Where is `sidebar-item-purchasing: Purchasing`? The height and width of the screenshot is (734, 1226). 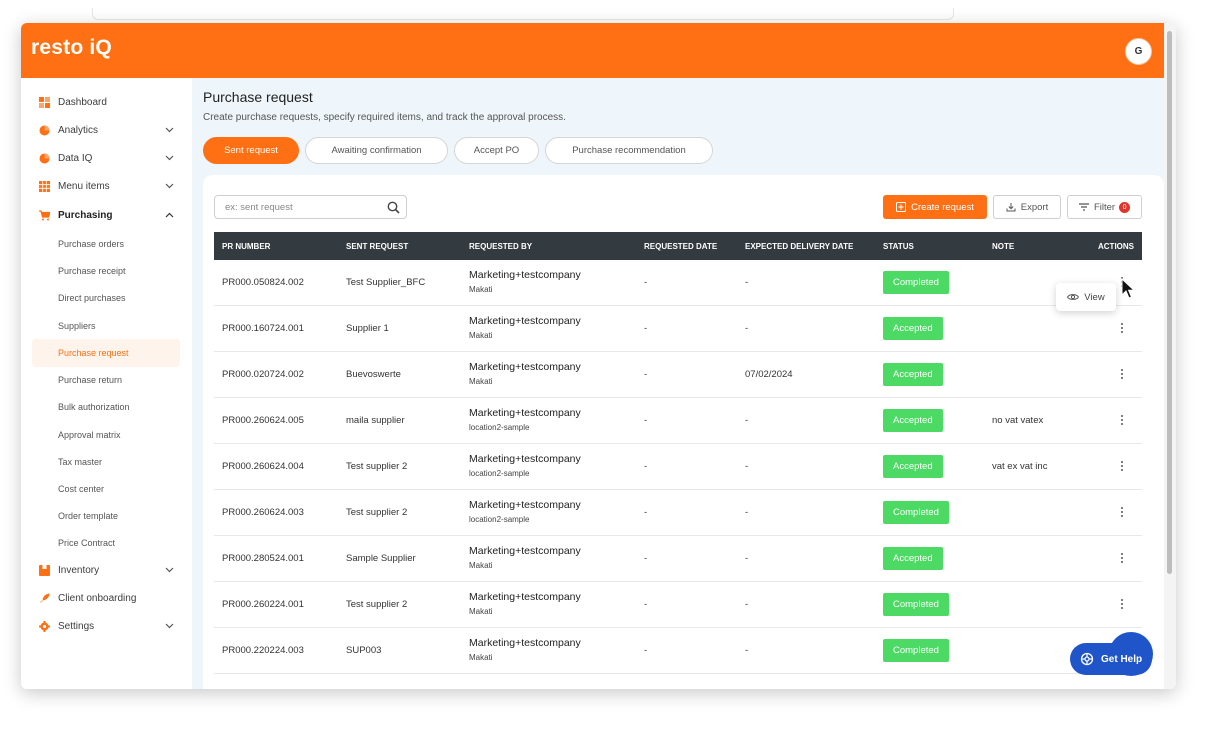 sidebar-item-purchasing: Purchasing is located at coordinates (75, 215).